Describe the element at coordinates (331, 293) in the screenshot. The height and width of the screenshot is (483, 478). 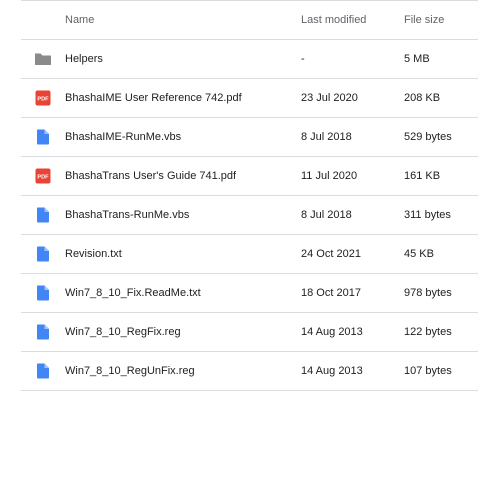
I see `last-modified: 18 Oct 2017` at that location.